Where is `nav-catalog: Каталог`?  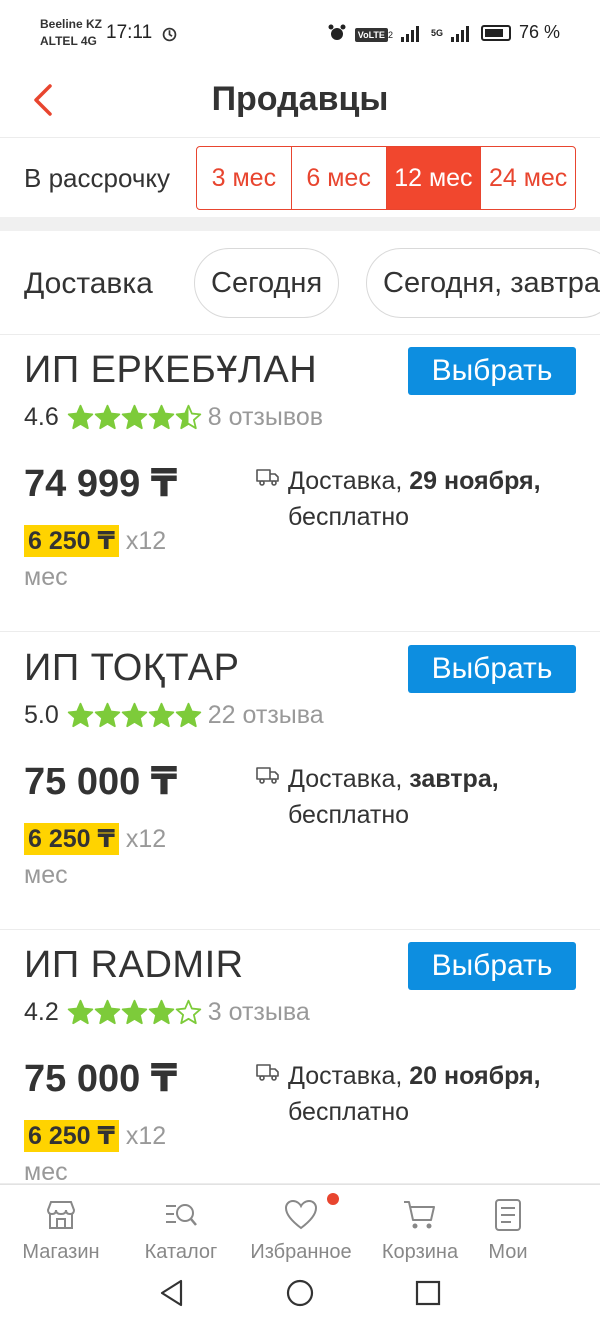
nav-catalog: Каталог is located at coordinates (181, 1226).